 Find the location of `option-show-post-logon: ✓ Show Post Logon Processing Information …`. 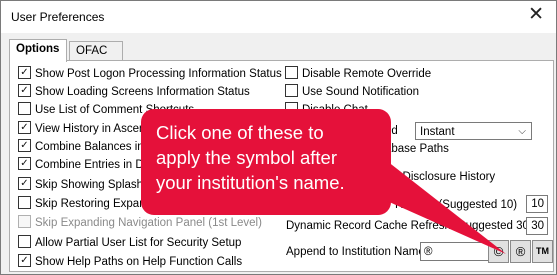

option-show-post-logon: ✓ Show Post Logon Processing Information … is located at coordinates (150, 74).